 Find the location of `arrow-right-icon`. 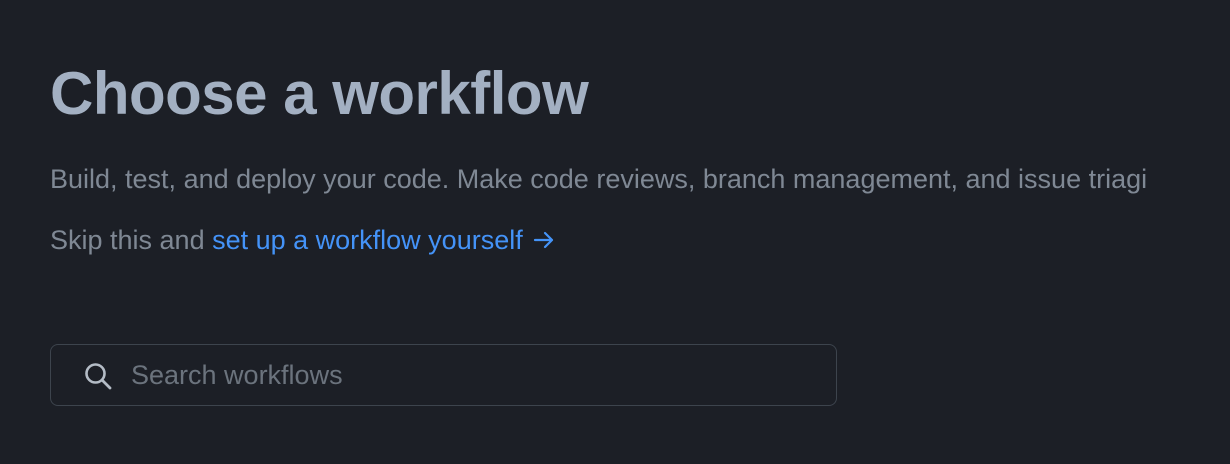

arrow-right-icon is located at coordinates (543, 240).